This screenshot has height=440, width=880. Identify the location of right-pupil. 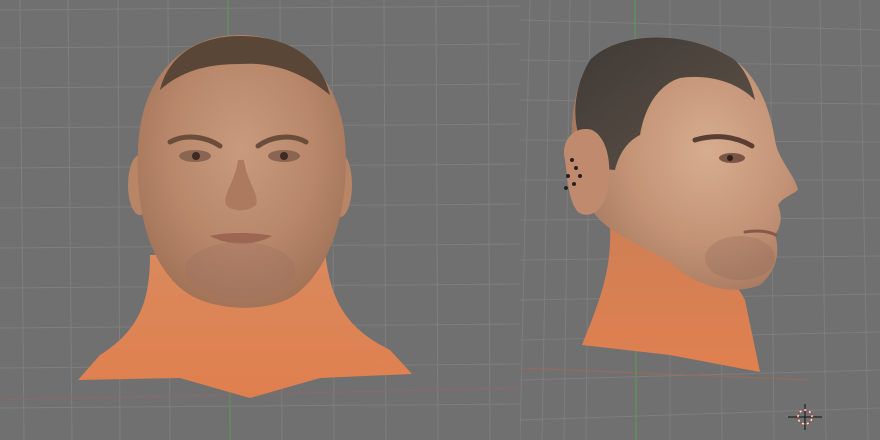
(284, 156).